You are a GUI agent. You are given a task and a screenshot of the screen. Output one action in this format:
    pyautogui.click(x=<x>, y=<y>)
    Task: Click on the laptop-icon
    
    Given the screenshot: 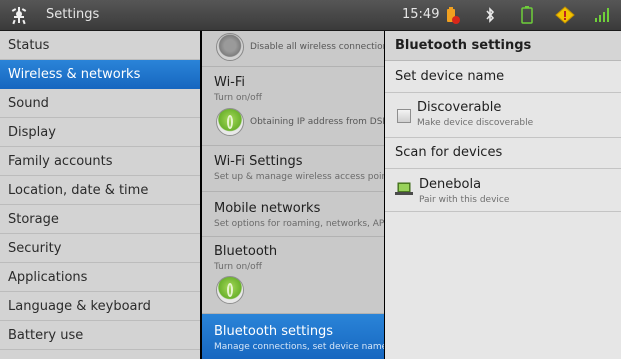 What is the action you would take?
    pyautogui.click(x=404, y=188)
    